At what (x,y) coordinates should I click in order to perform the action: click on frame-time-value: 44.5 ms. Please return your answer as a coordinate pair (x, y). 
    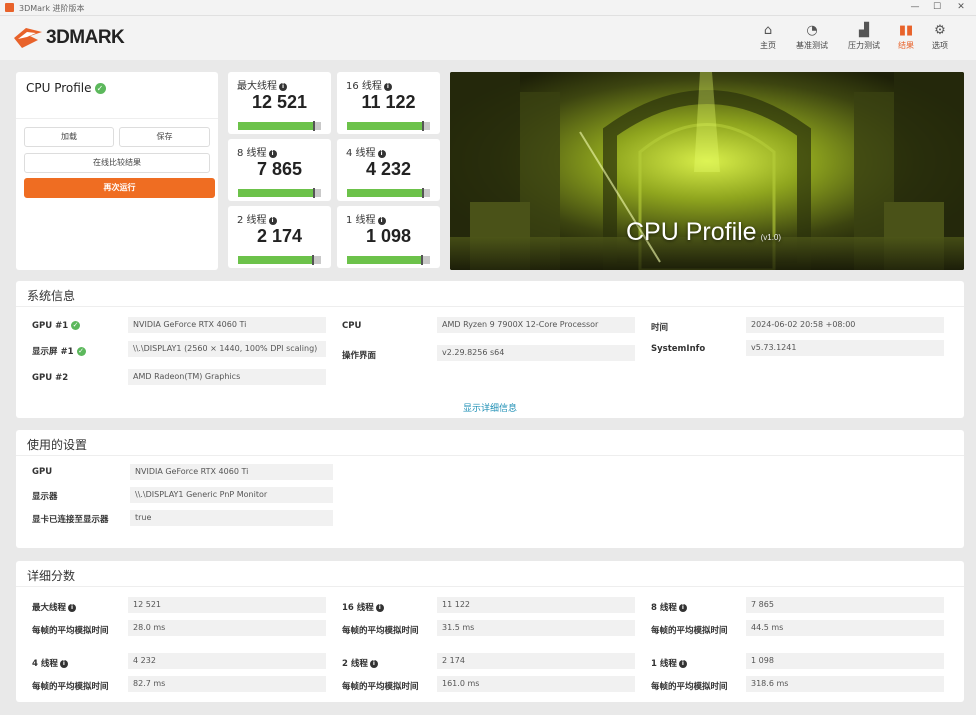
    Looking at the image, I should click on (845, 628).